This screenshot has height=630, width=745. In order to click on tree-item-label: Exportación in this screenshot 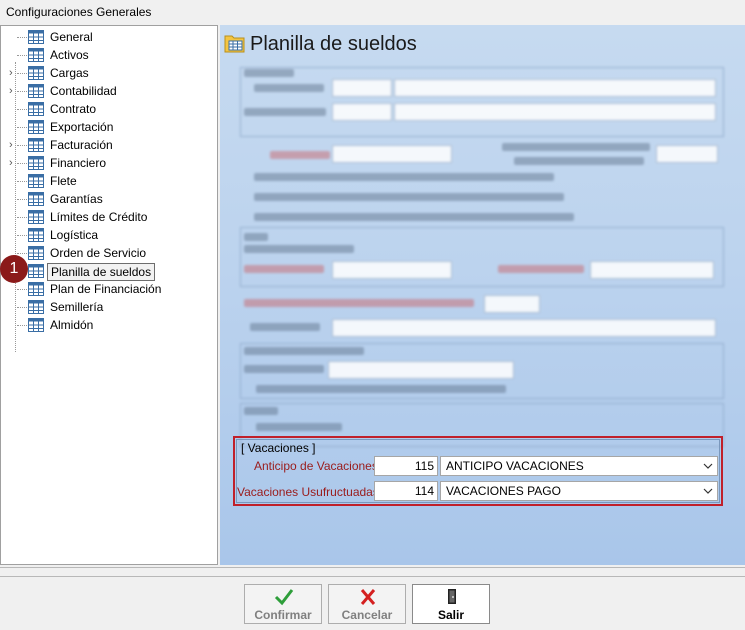, I will do `click(82, 127)`.